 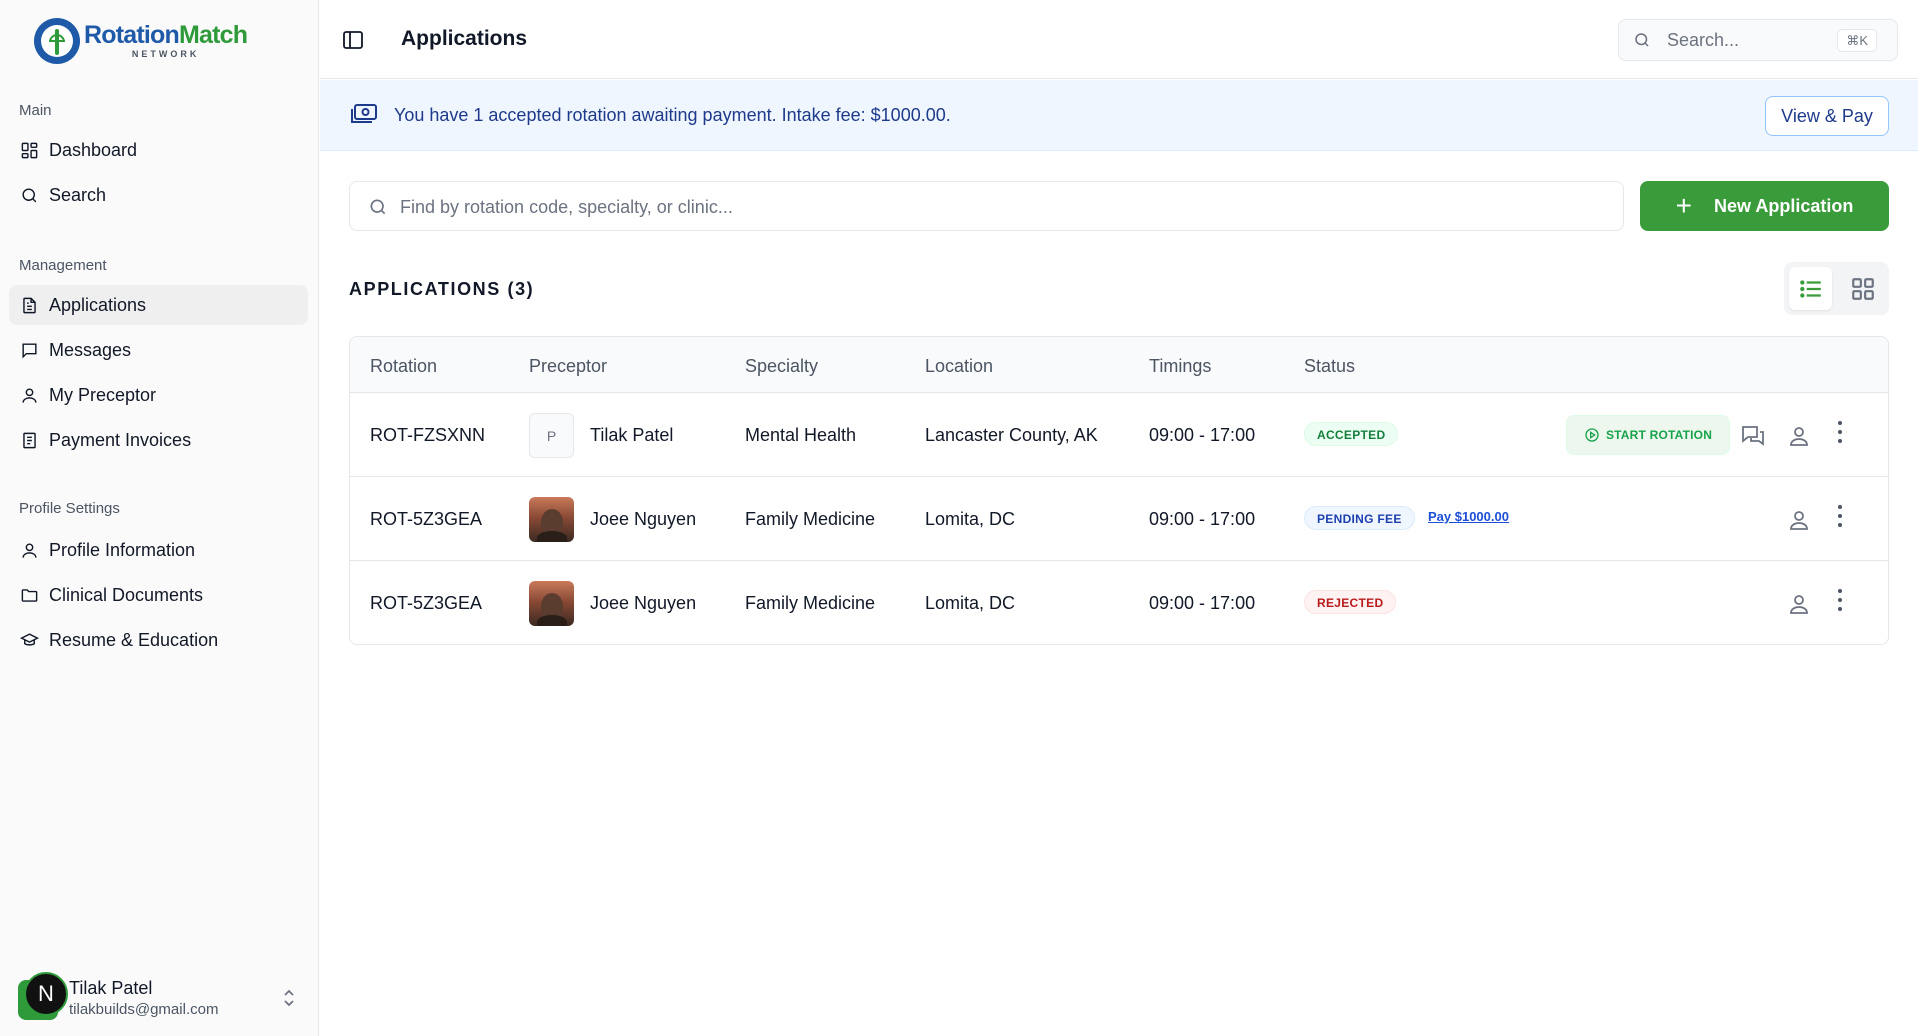 What do you see at coordinates (427, 435) in the screenshot?
I see `rotation-code: ROT-FZSXNN` at bounding box center [427, 435].